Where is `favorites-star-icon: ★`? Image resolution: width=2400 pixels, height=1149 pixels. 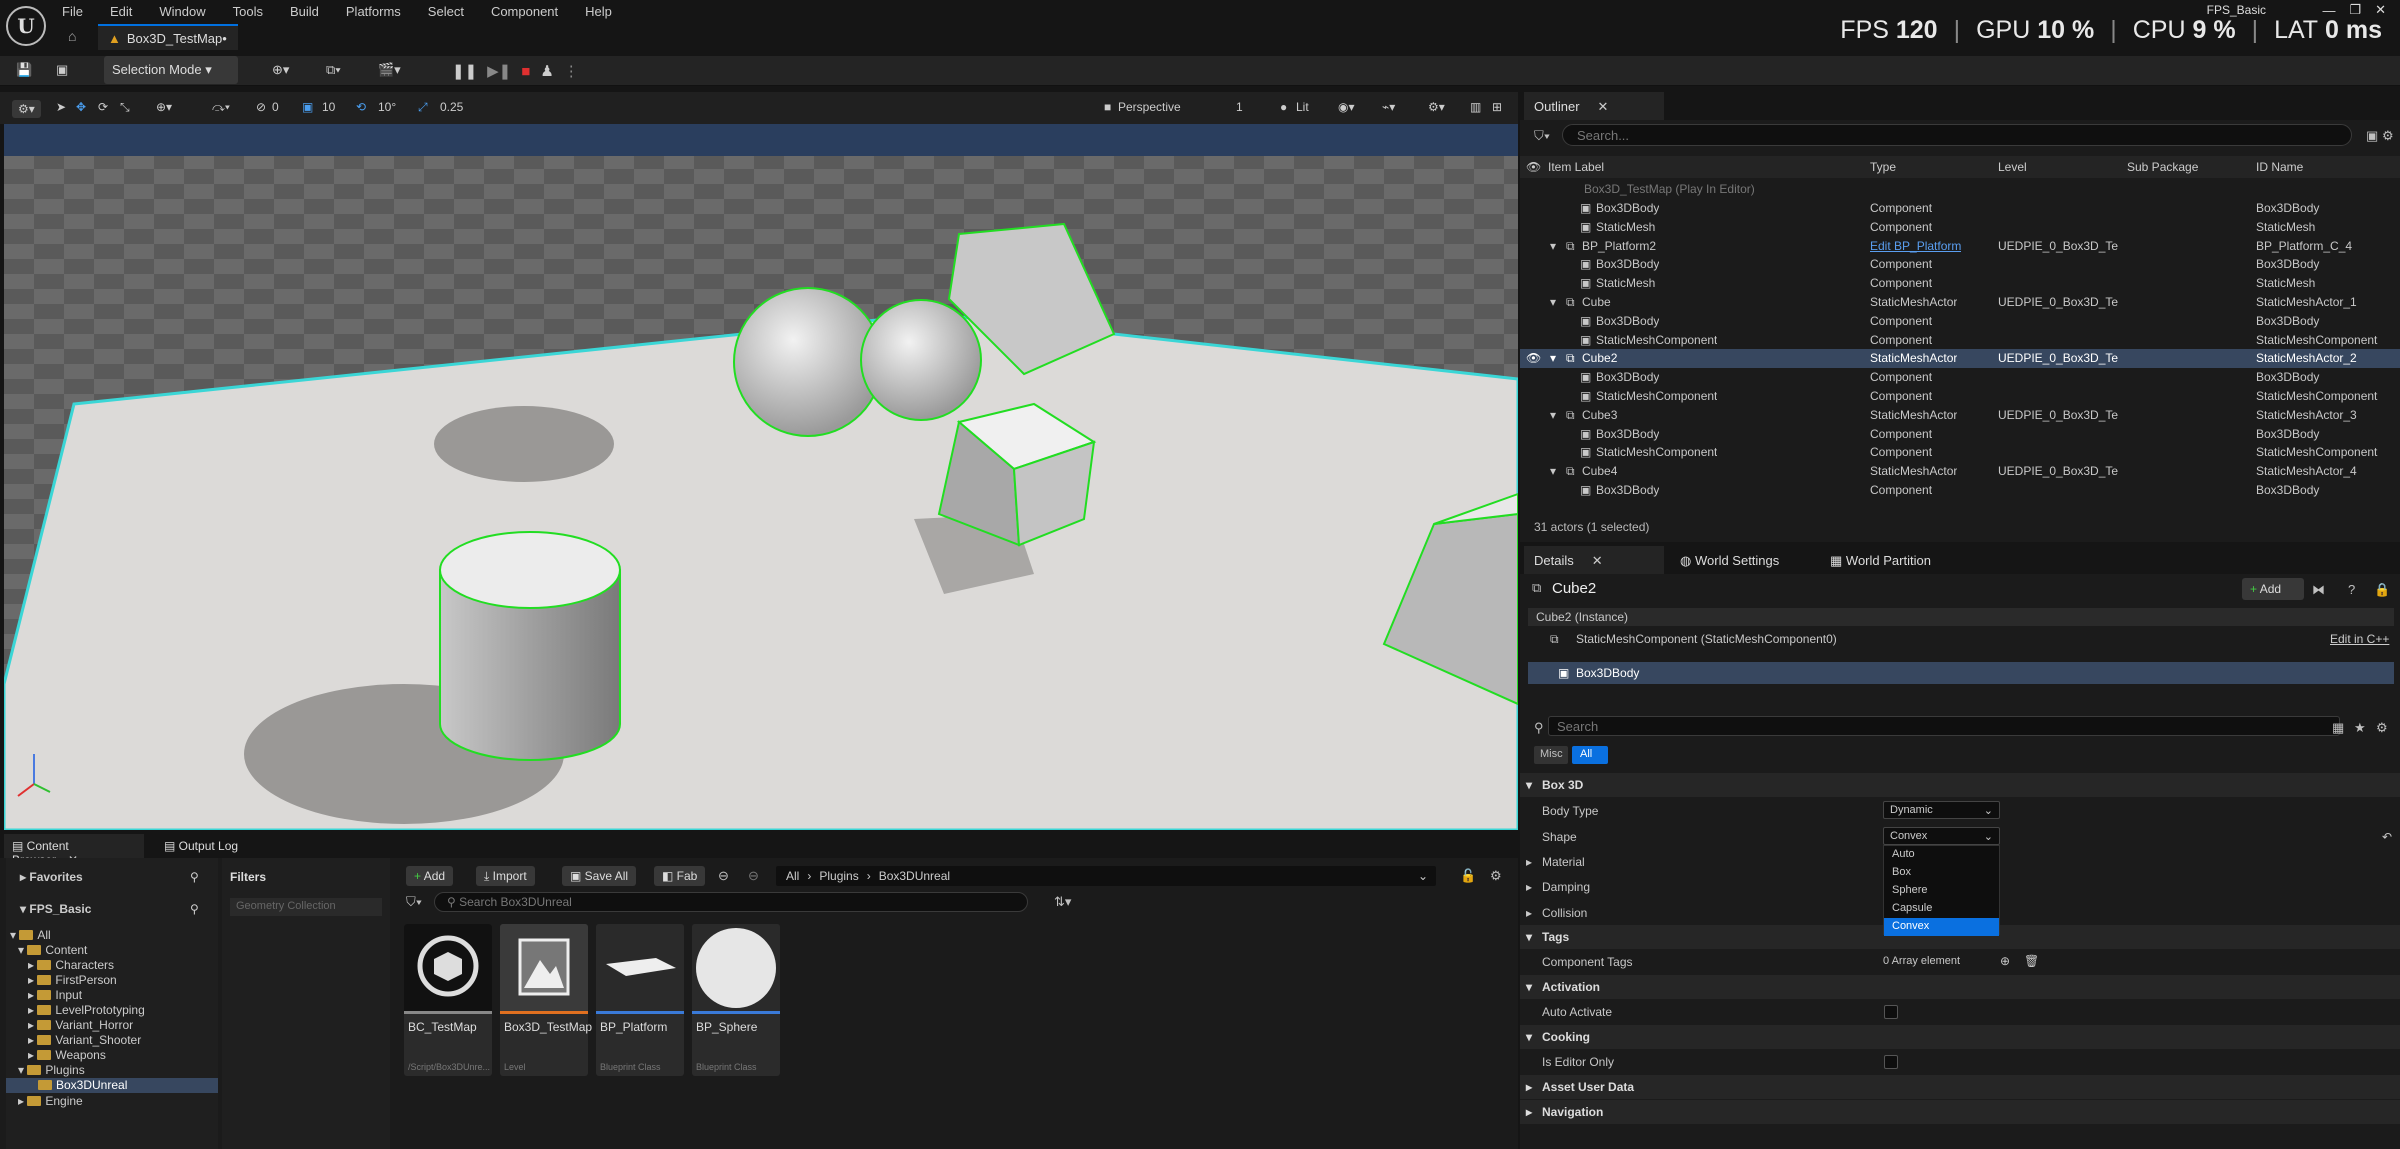 favorites-star-icon: ★ is located at coordinates (2360, 728).